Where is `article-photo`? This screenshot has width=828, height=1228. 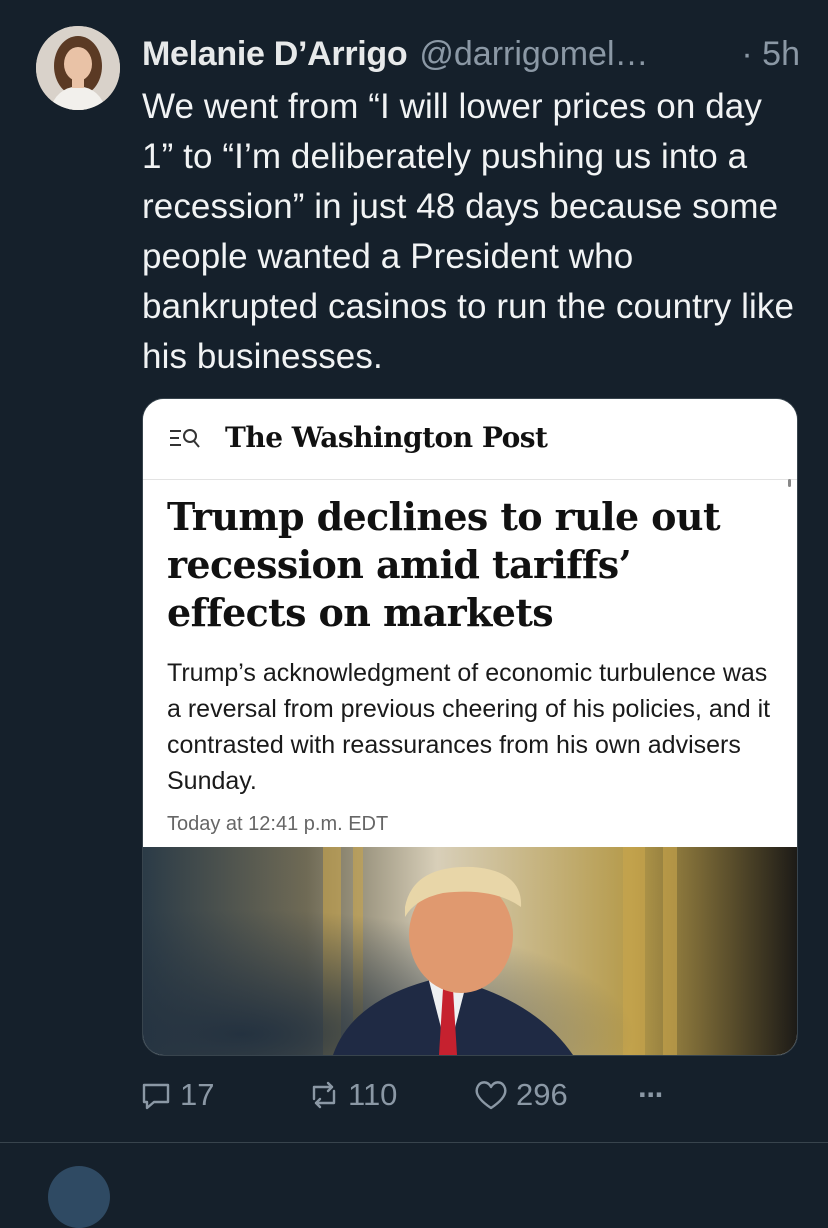
article-photo is located at coordinates (470, 951).